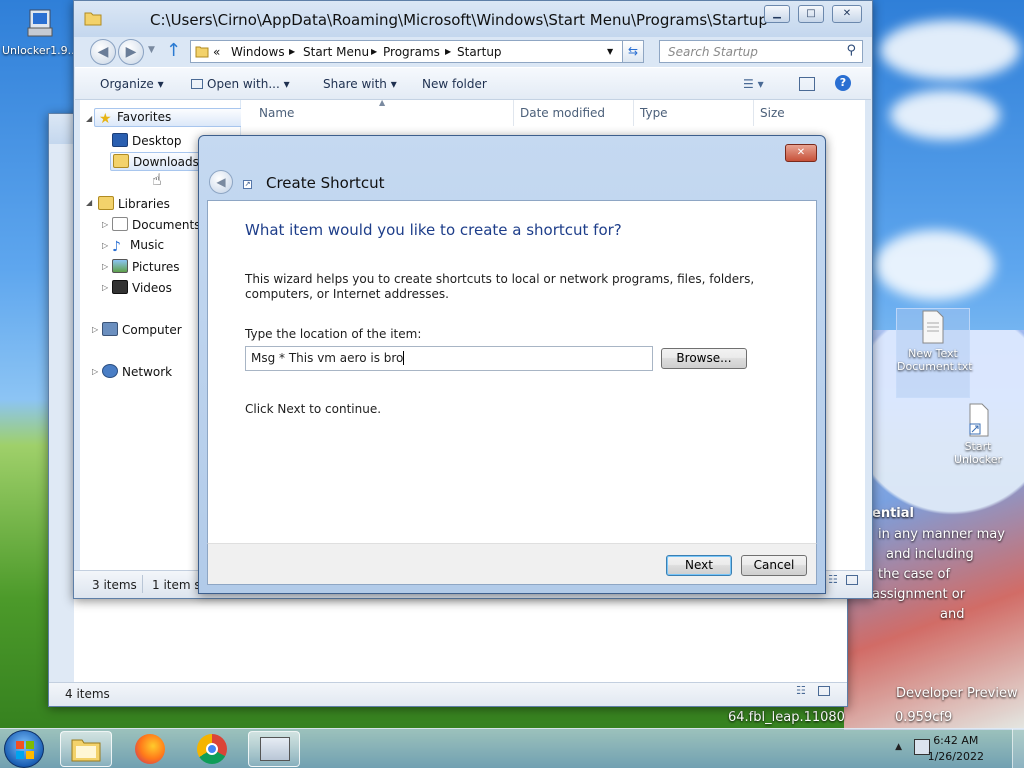 The image size is (1024, 768). I want to click on location-input-value: Msg * This vm aero is bro, so click(327, 358).